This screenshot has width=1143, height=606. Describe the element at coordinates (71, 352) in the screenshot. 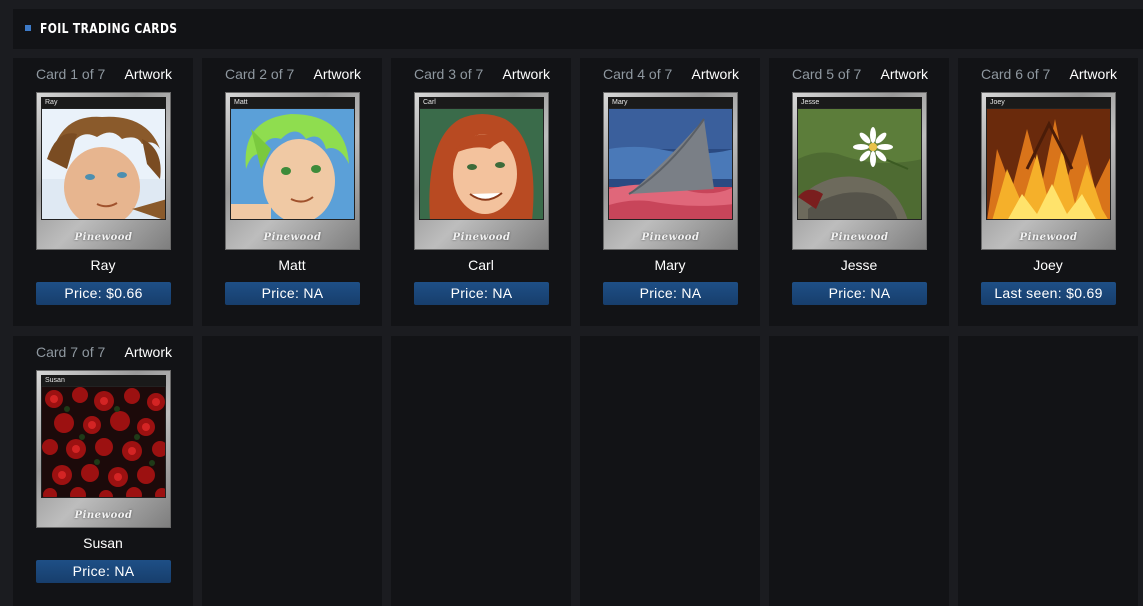

I see `card-counter: Card 7 of 7` at that location.